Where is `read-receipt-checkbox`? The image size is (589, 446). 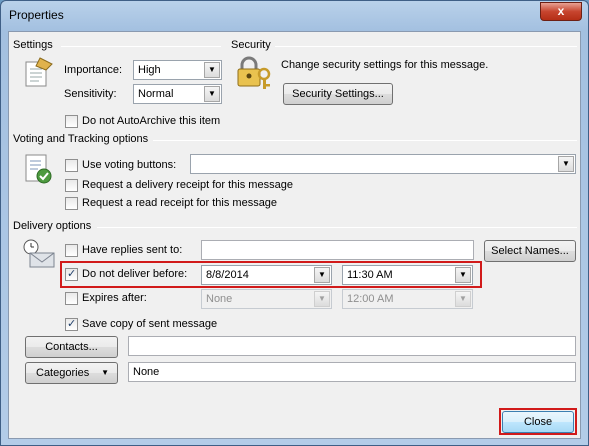
read-receipt-checkbox is located at coordinates (71, 203).